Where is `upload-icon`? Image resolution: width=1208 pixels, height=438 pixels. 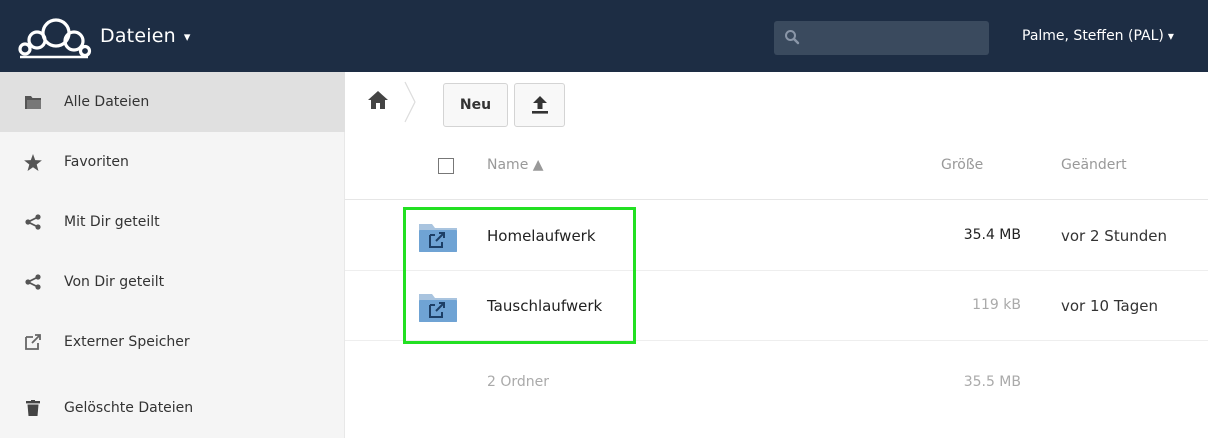 upload-icon is located at coordinates (539, 105).